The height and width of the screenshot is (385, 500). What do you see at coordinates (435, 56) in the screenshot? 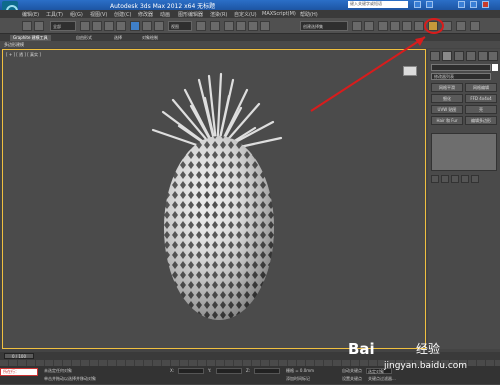
I see `create-tab-icon` at bounding box center [435, 56].